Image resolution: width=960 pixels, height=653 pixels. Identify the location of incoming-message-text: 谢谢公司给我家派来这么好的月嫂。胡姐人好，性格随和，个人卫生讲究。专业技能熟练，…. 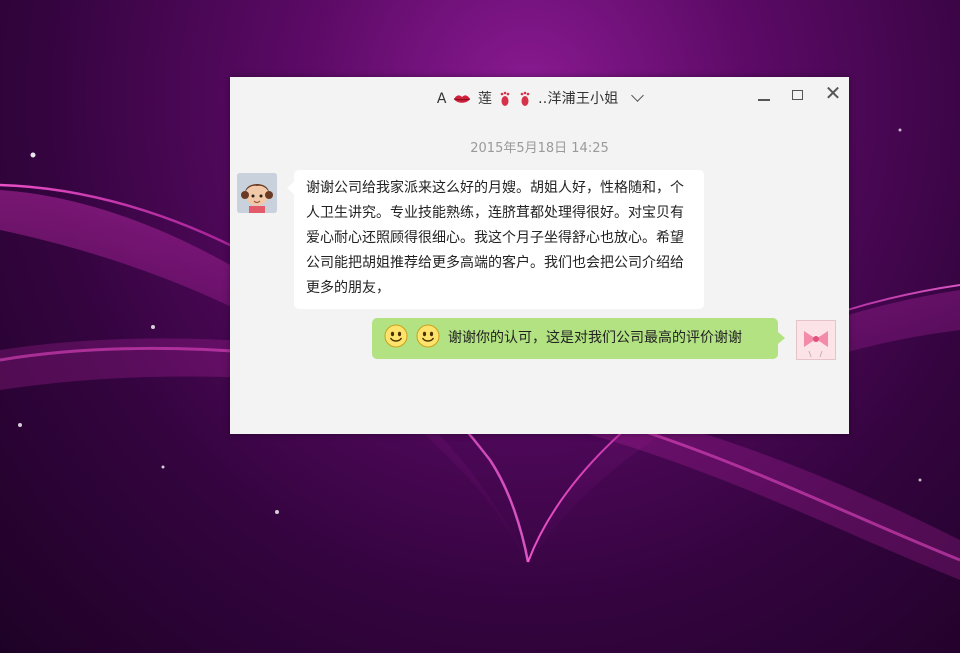
(495, 238).